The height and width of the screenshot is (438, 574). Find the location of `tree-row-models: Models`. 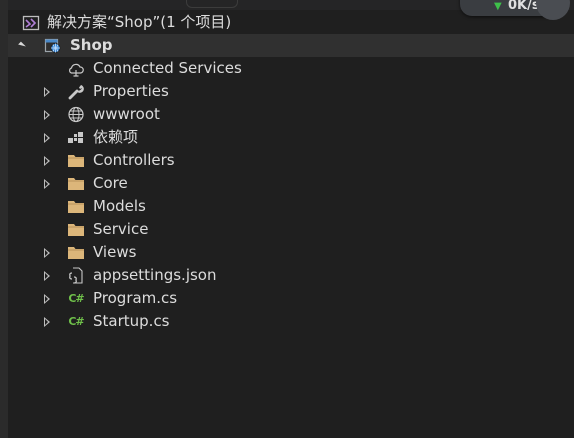

tree-row-models: Models is located at coordinates (291, 206).